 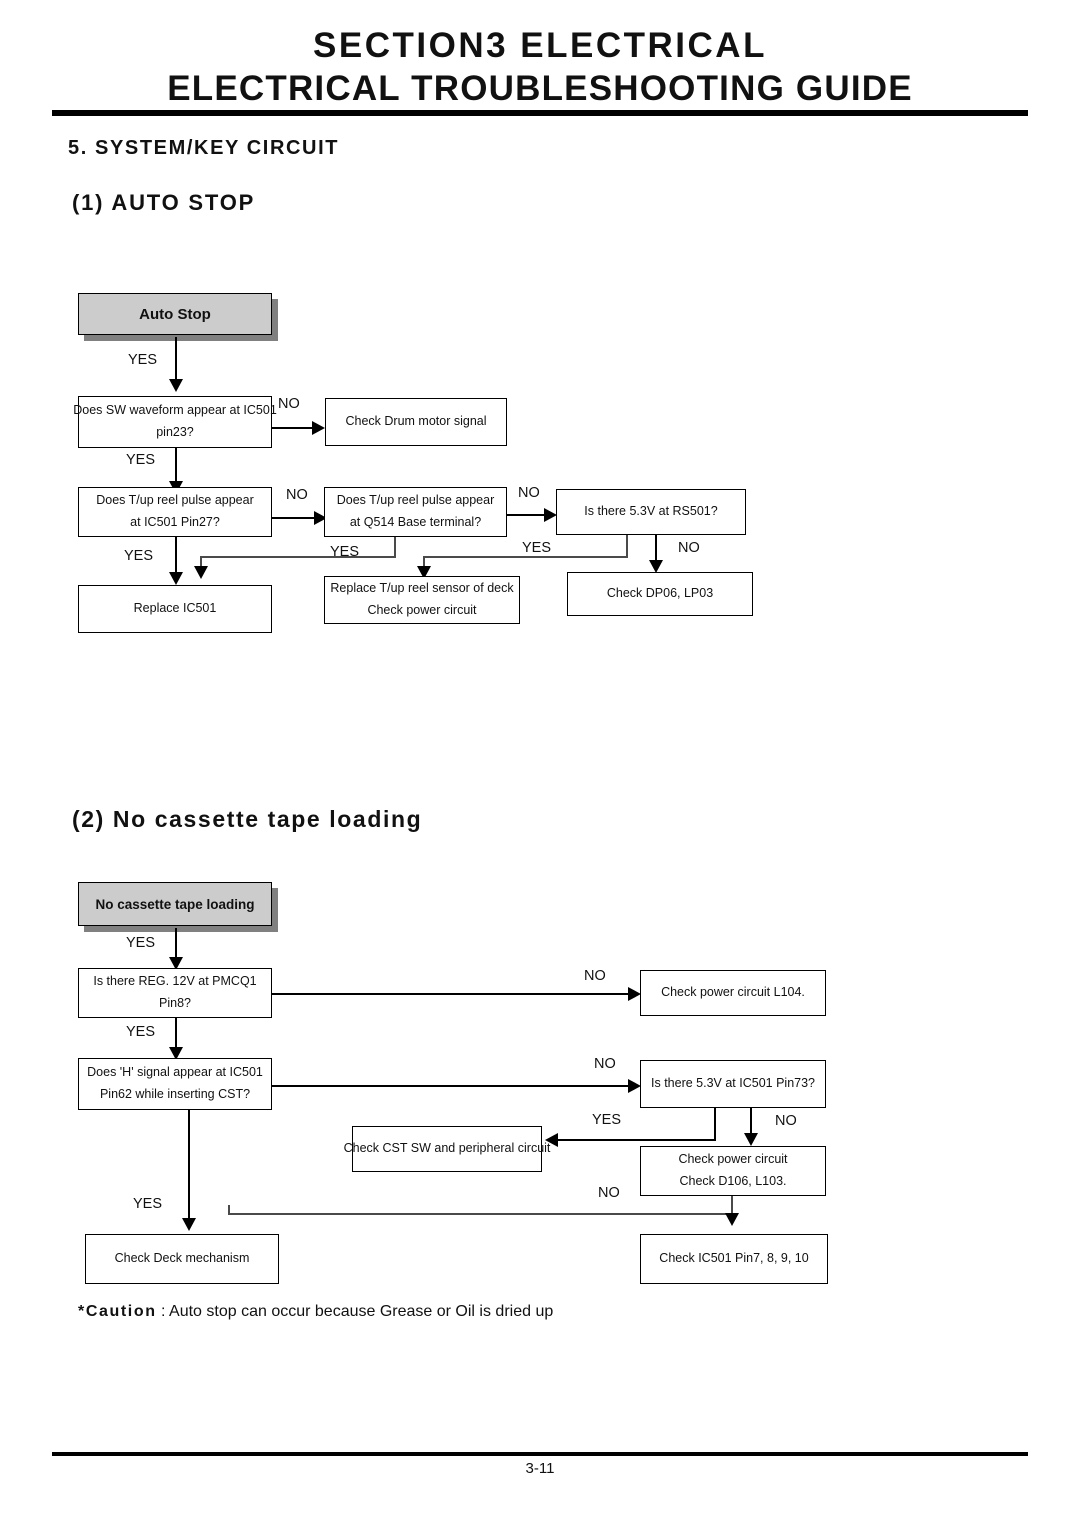 What do you see at coordinates (176, 359) in the screenshot?
I see `chart1-line-start-d1` at bounding box center [176, 359].